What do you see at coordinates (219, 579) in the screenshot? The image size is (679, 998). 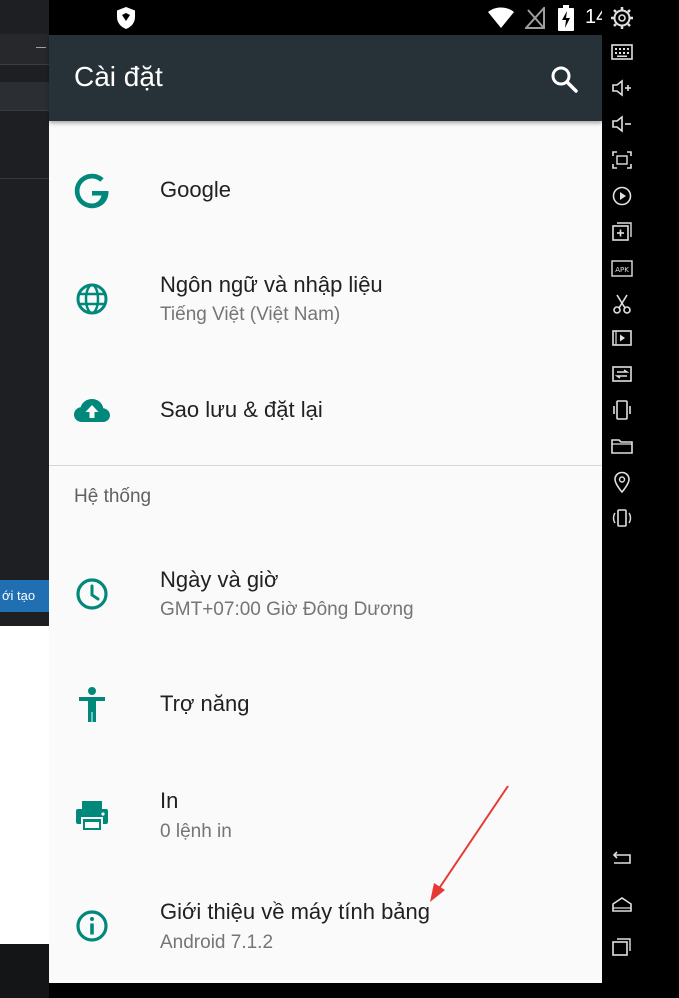 I see `settings-item-title: Ngày và giờ` at bounding box center [219, 579].